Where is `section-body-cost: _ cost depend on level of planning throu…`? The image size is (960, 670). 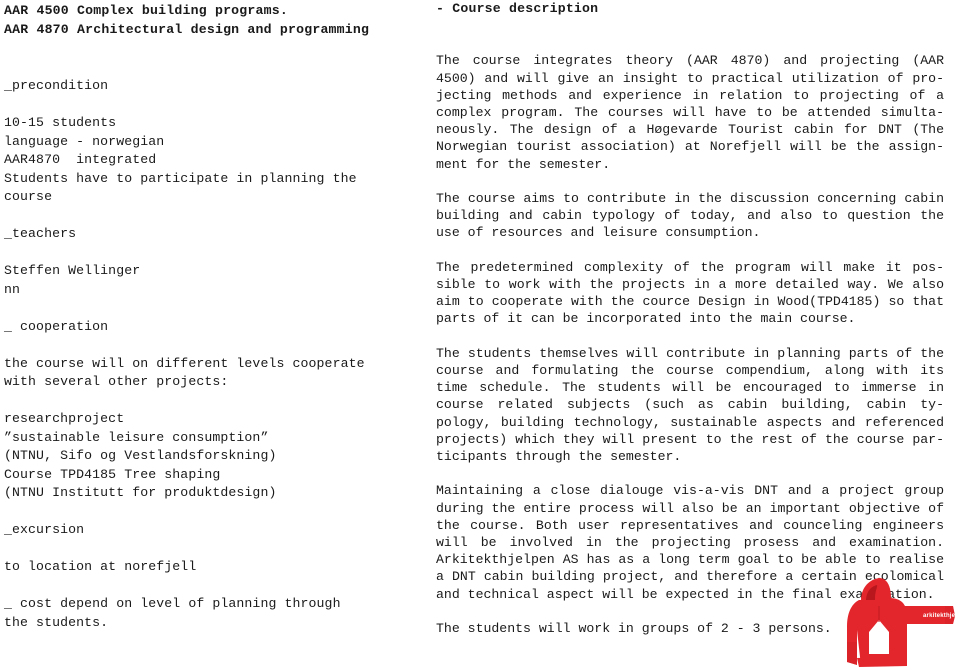
section-body-cost: _ cost depend on level of planning throu… is located at coordinates (172, 613).